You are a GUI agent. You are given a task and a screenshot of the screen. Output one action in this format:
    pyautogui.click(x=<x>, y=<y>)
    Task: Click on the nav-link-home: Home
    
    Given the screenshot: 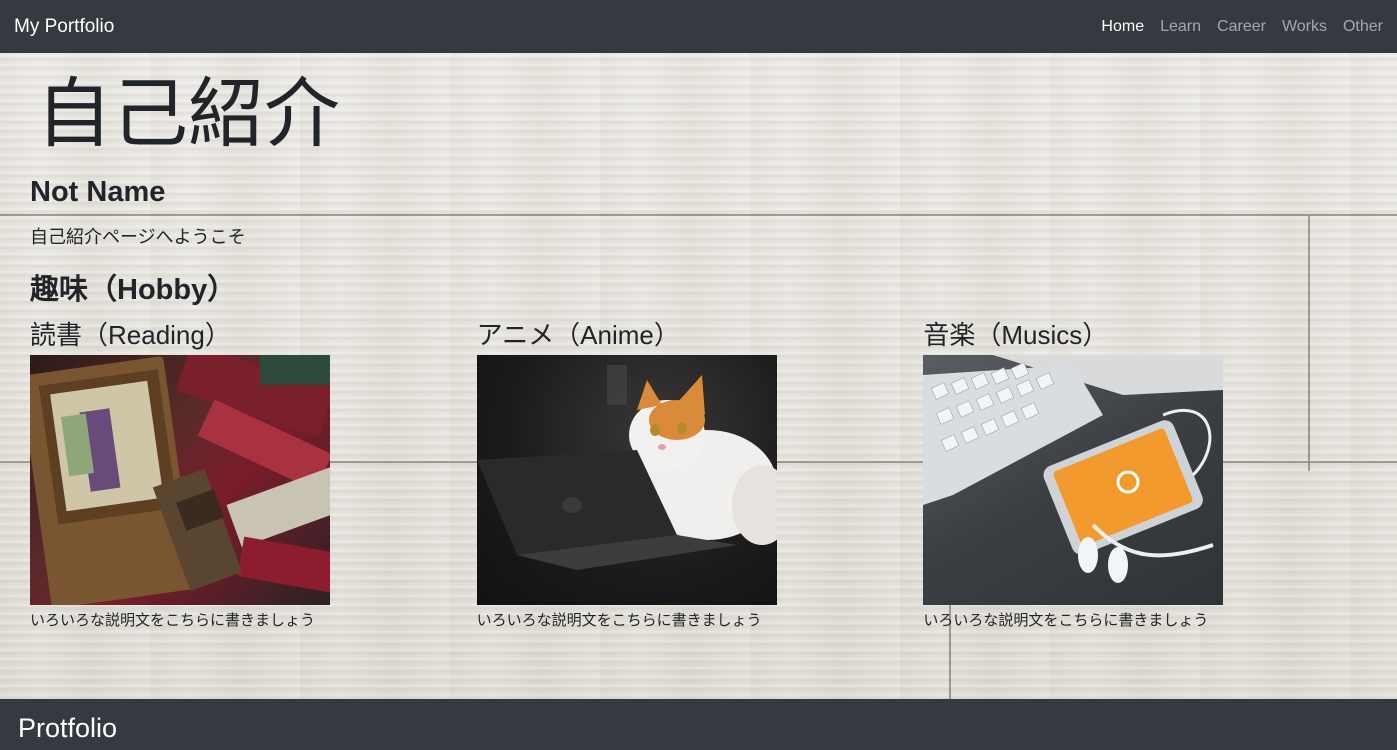 What is the action you would take?
    pyautogui.click(x=1122, y=27)
    